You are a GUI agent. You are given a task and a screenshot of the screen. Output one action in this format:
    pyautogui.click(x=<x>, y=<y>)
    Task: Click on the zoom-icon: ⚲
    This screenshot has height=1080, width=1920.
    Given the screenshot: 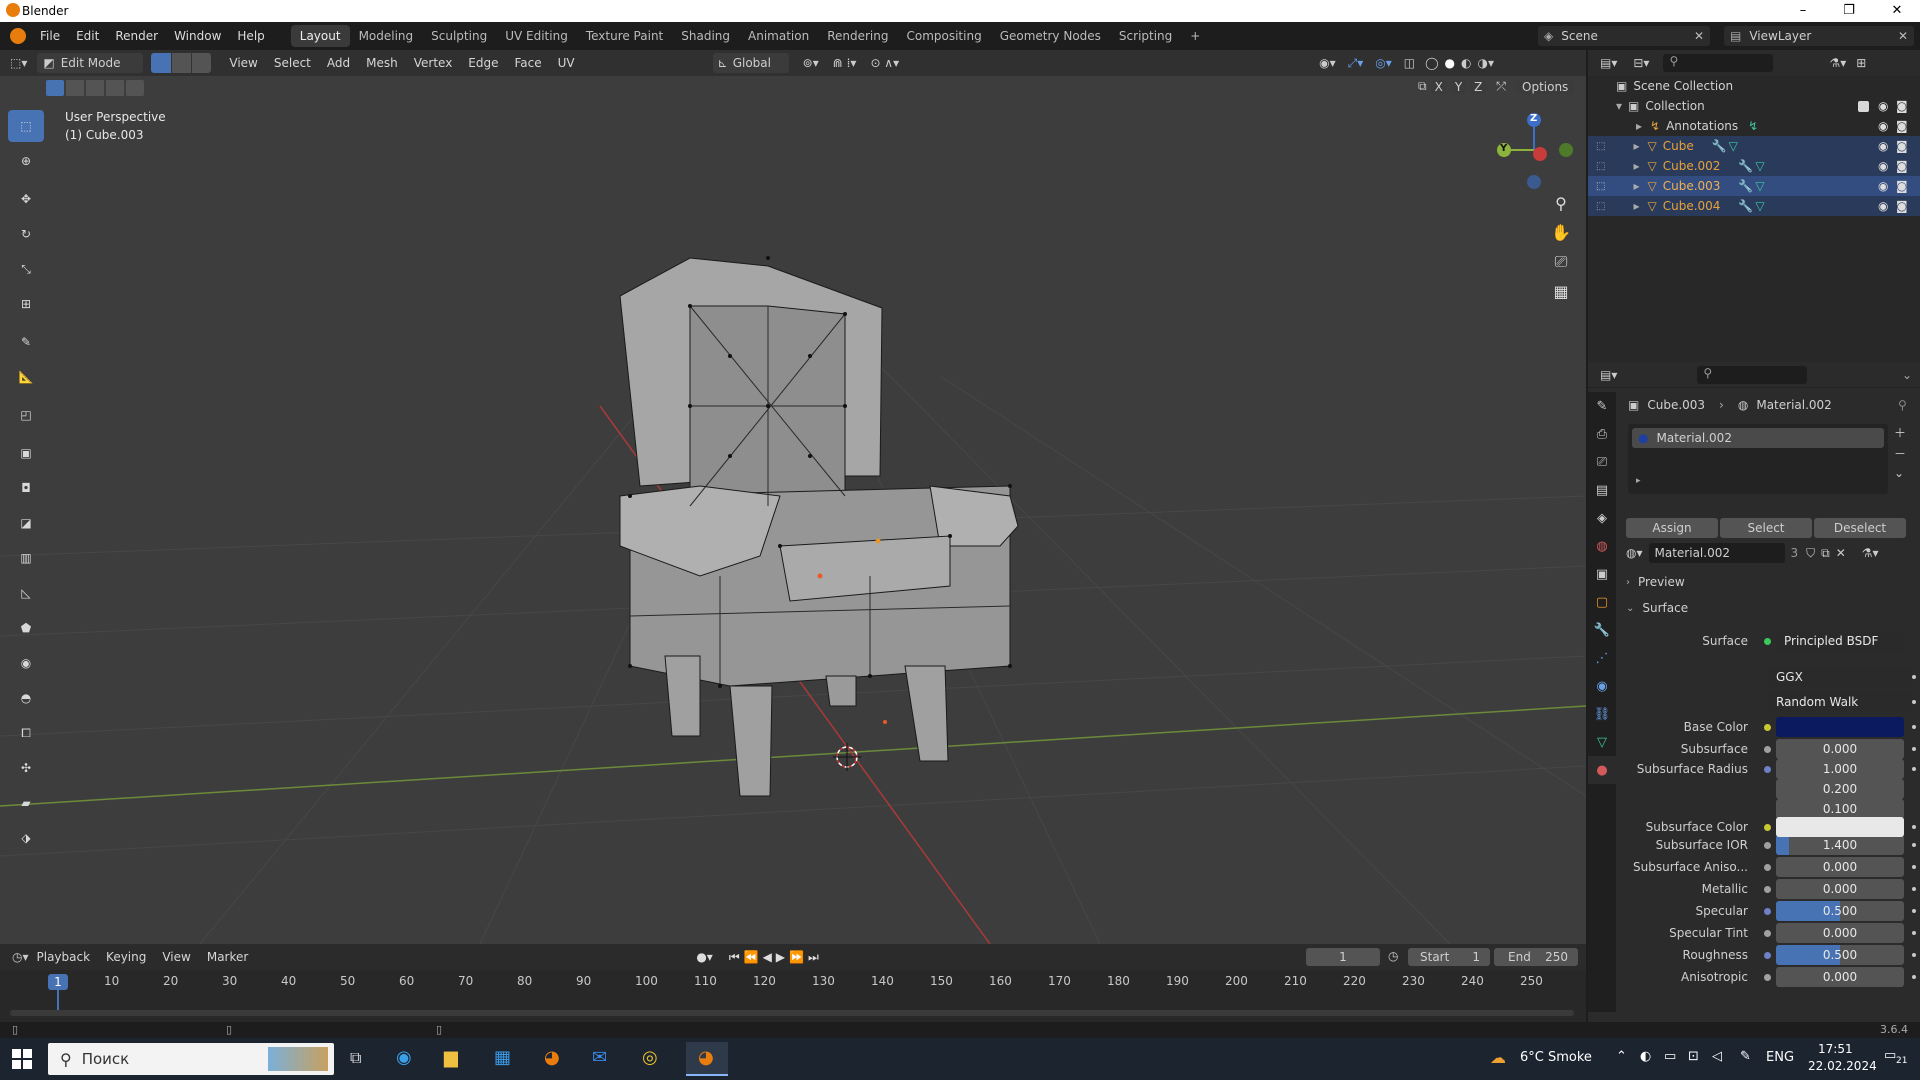 What is the action you would take?
    pyautogui.click(x=1561, y=203)
    